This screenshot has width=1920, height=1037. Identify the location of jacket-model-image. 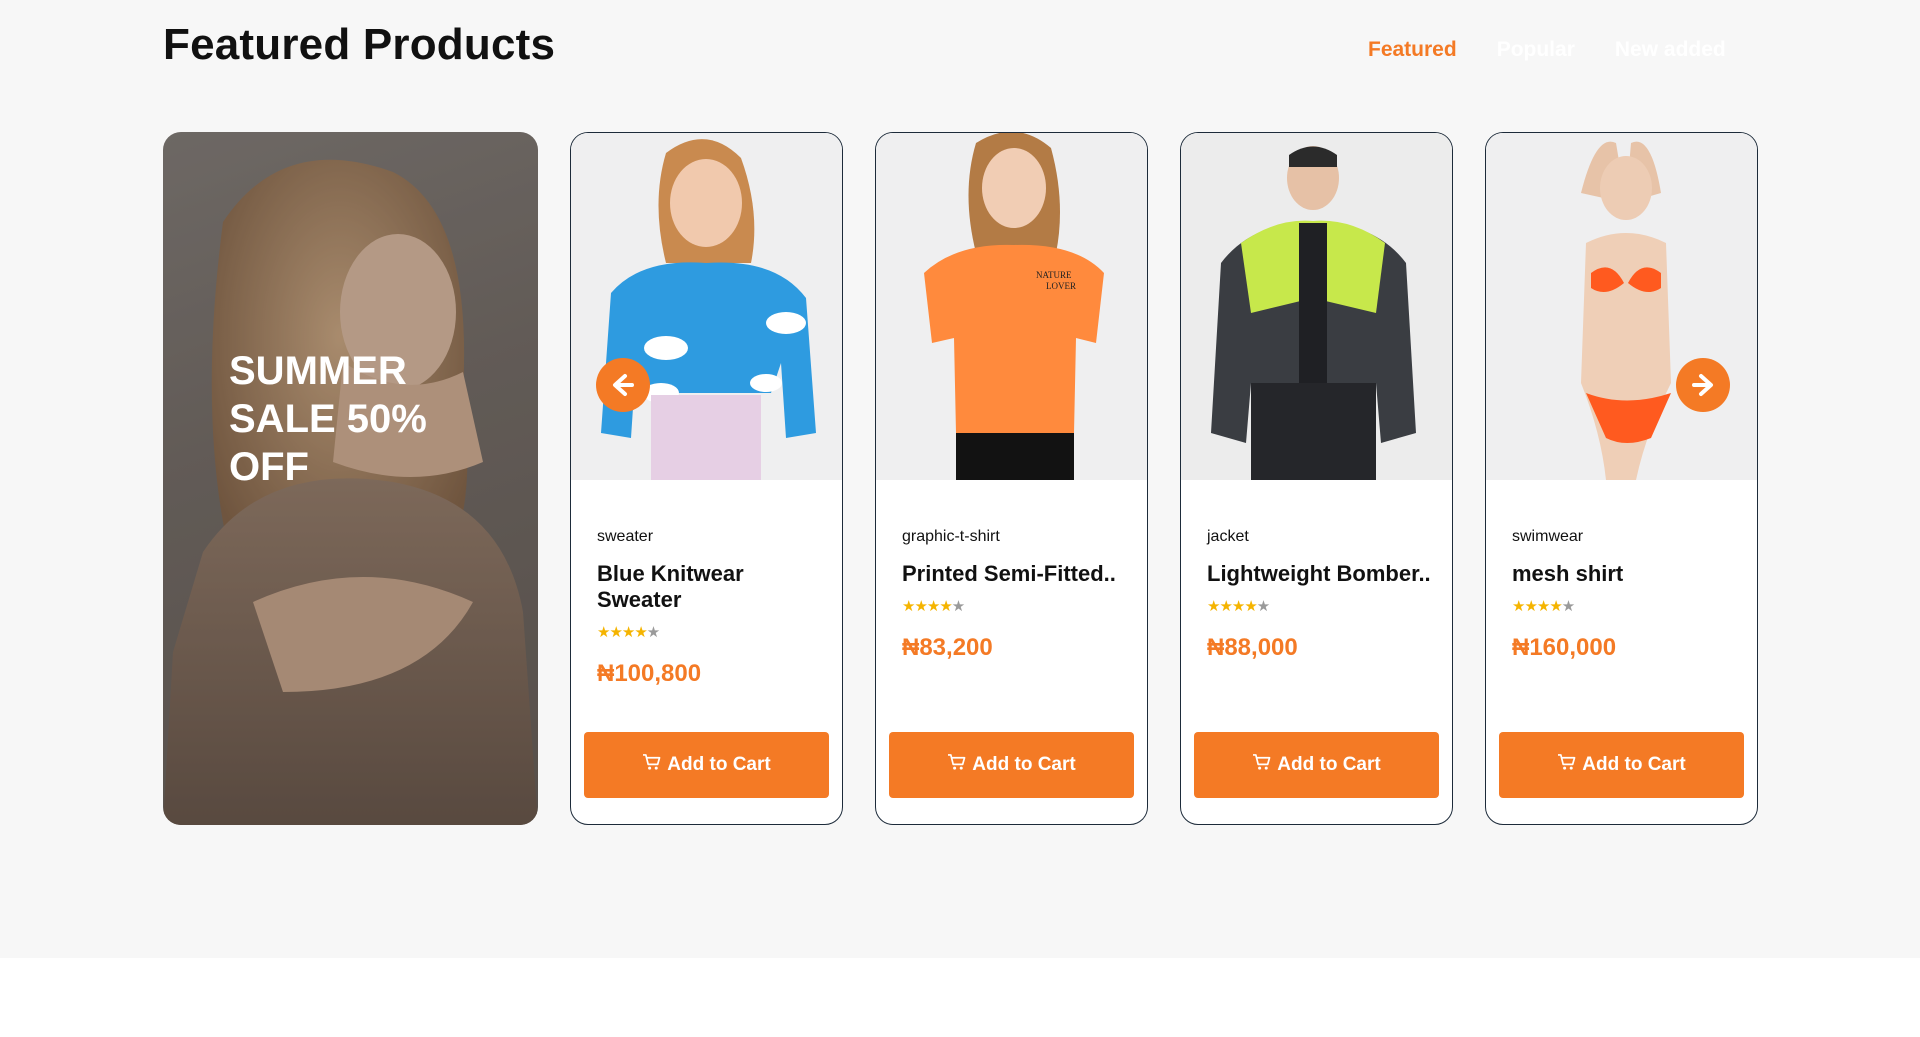
(1316, 306).